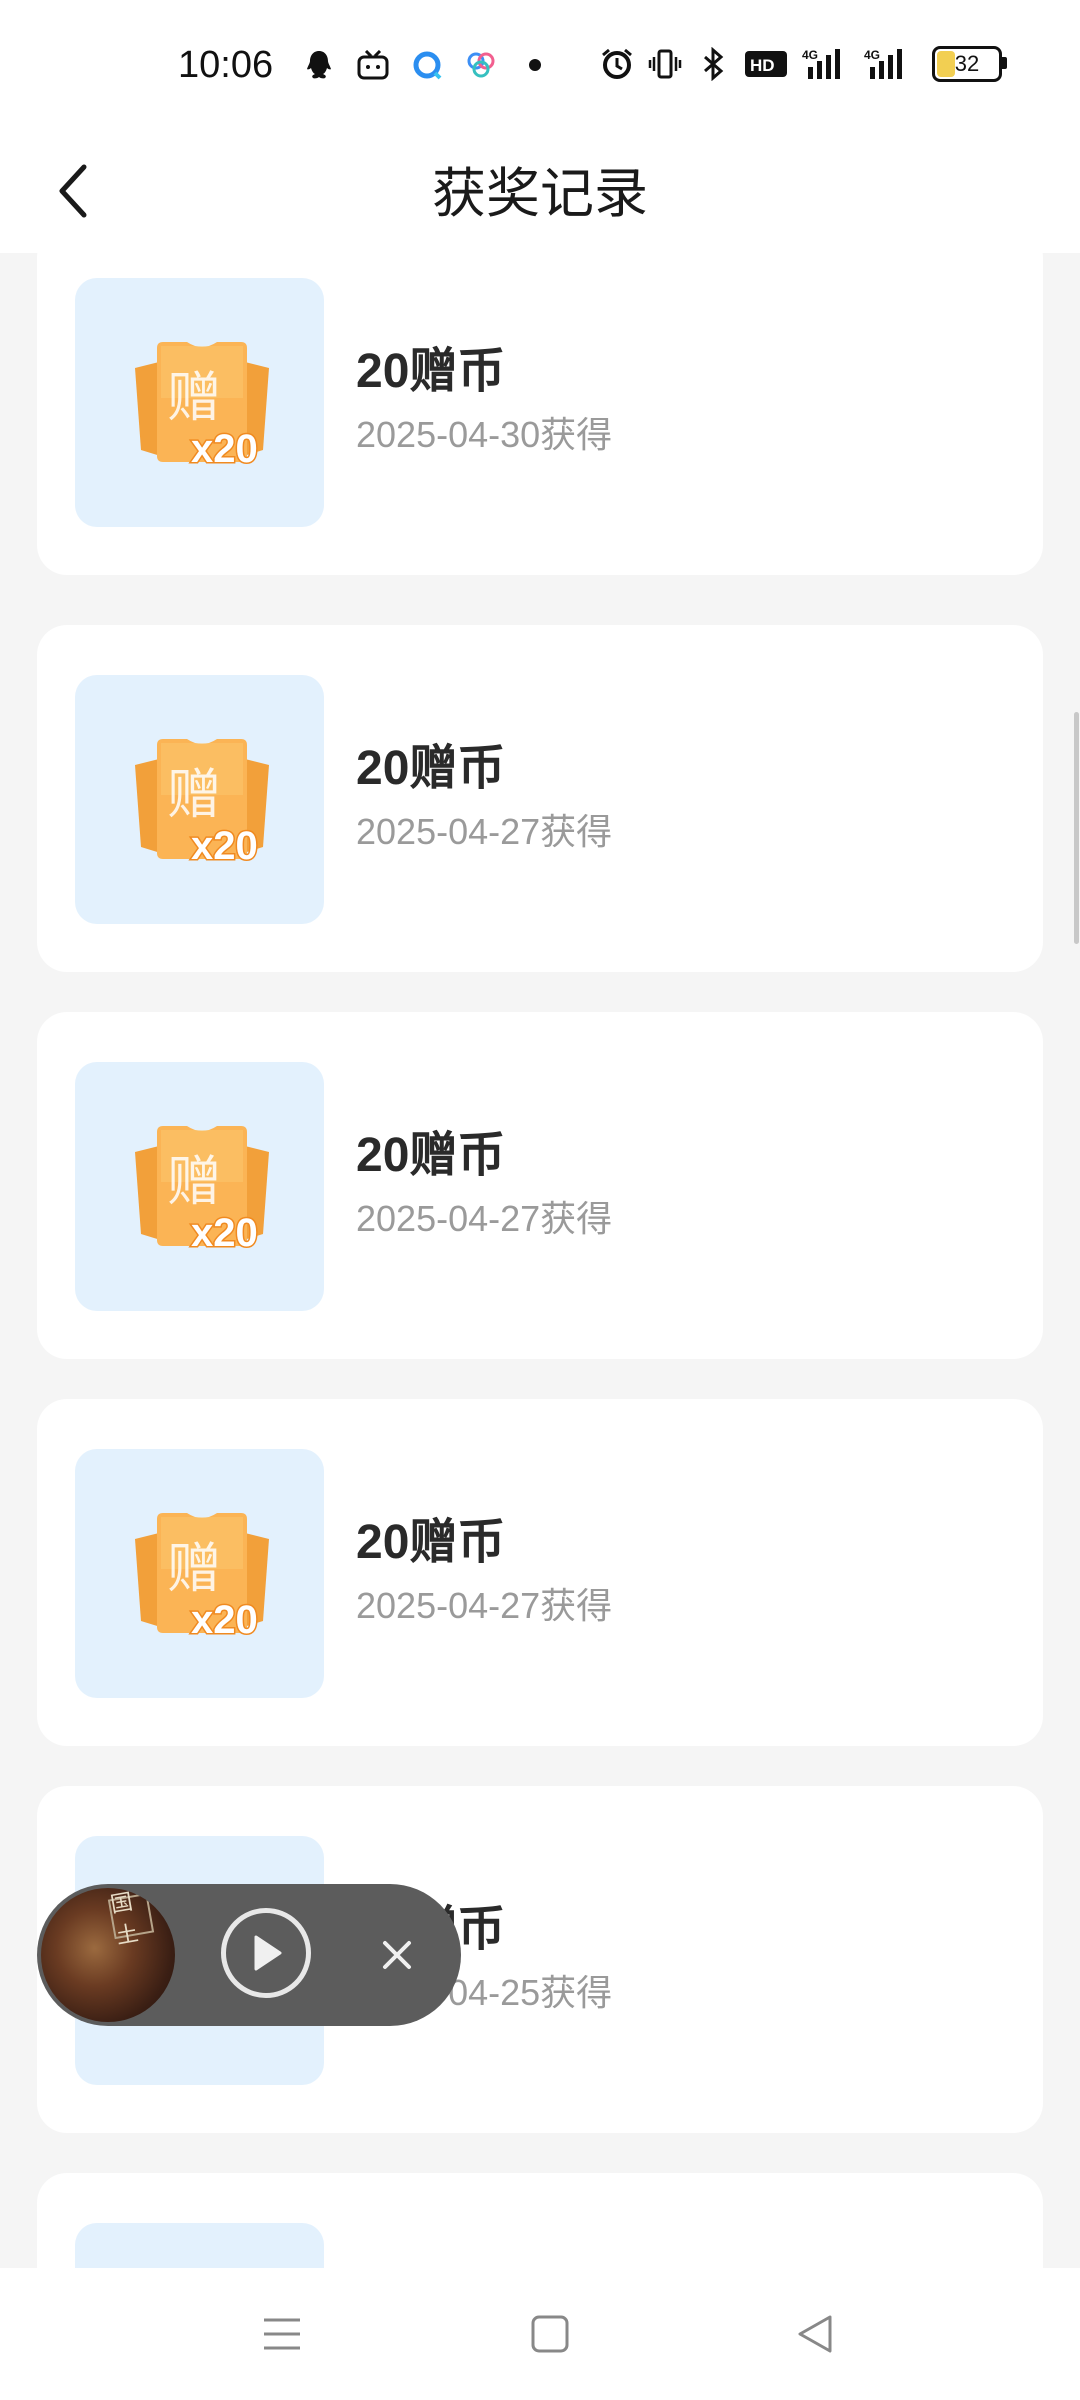  I want to click on battery-level: 32, so click(967, 63).